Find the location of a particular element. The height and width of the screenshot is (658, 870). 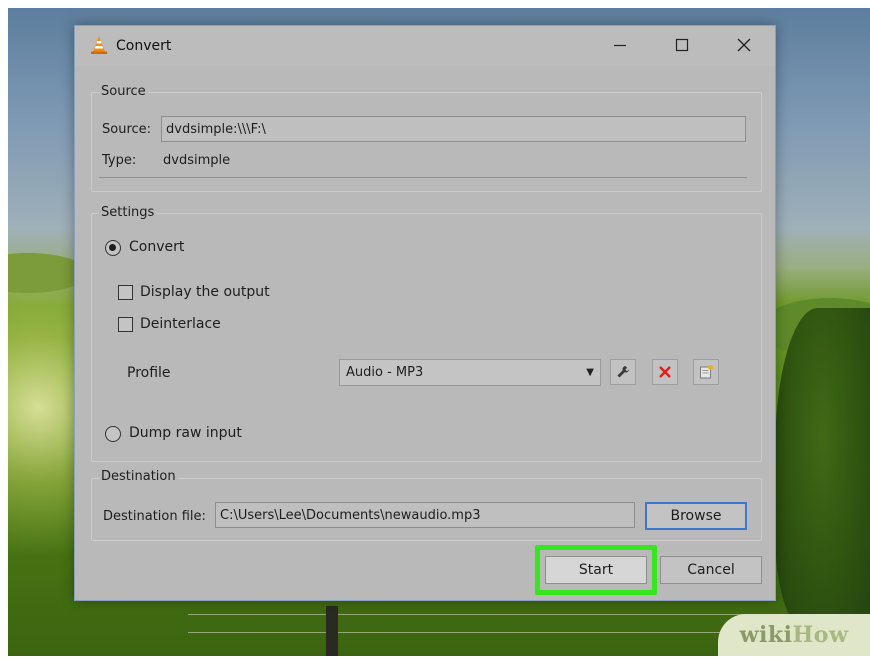

close-icon is located at coordinates (744, 45).